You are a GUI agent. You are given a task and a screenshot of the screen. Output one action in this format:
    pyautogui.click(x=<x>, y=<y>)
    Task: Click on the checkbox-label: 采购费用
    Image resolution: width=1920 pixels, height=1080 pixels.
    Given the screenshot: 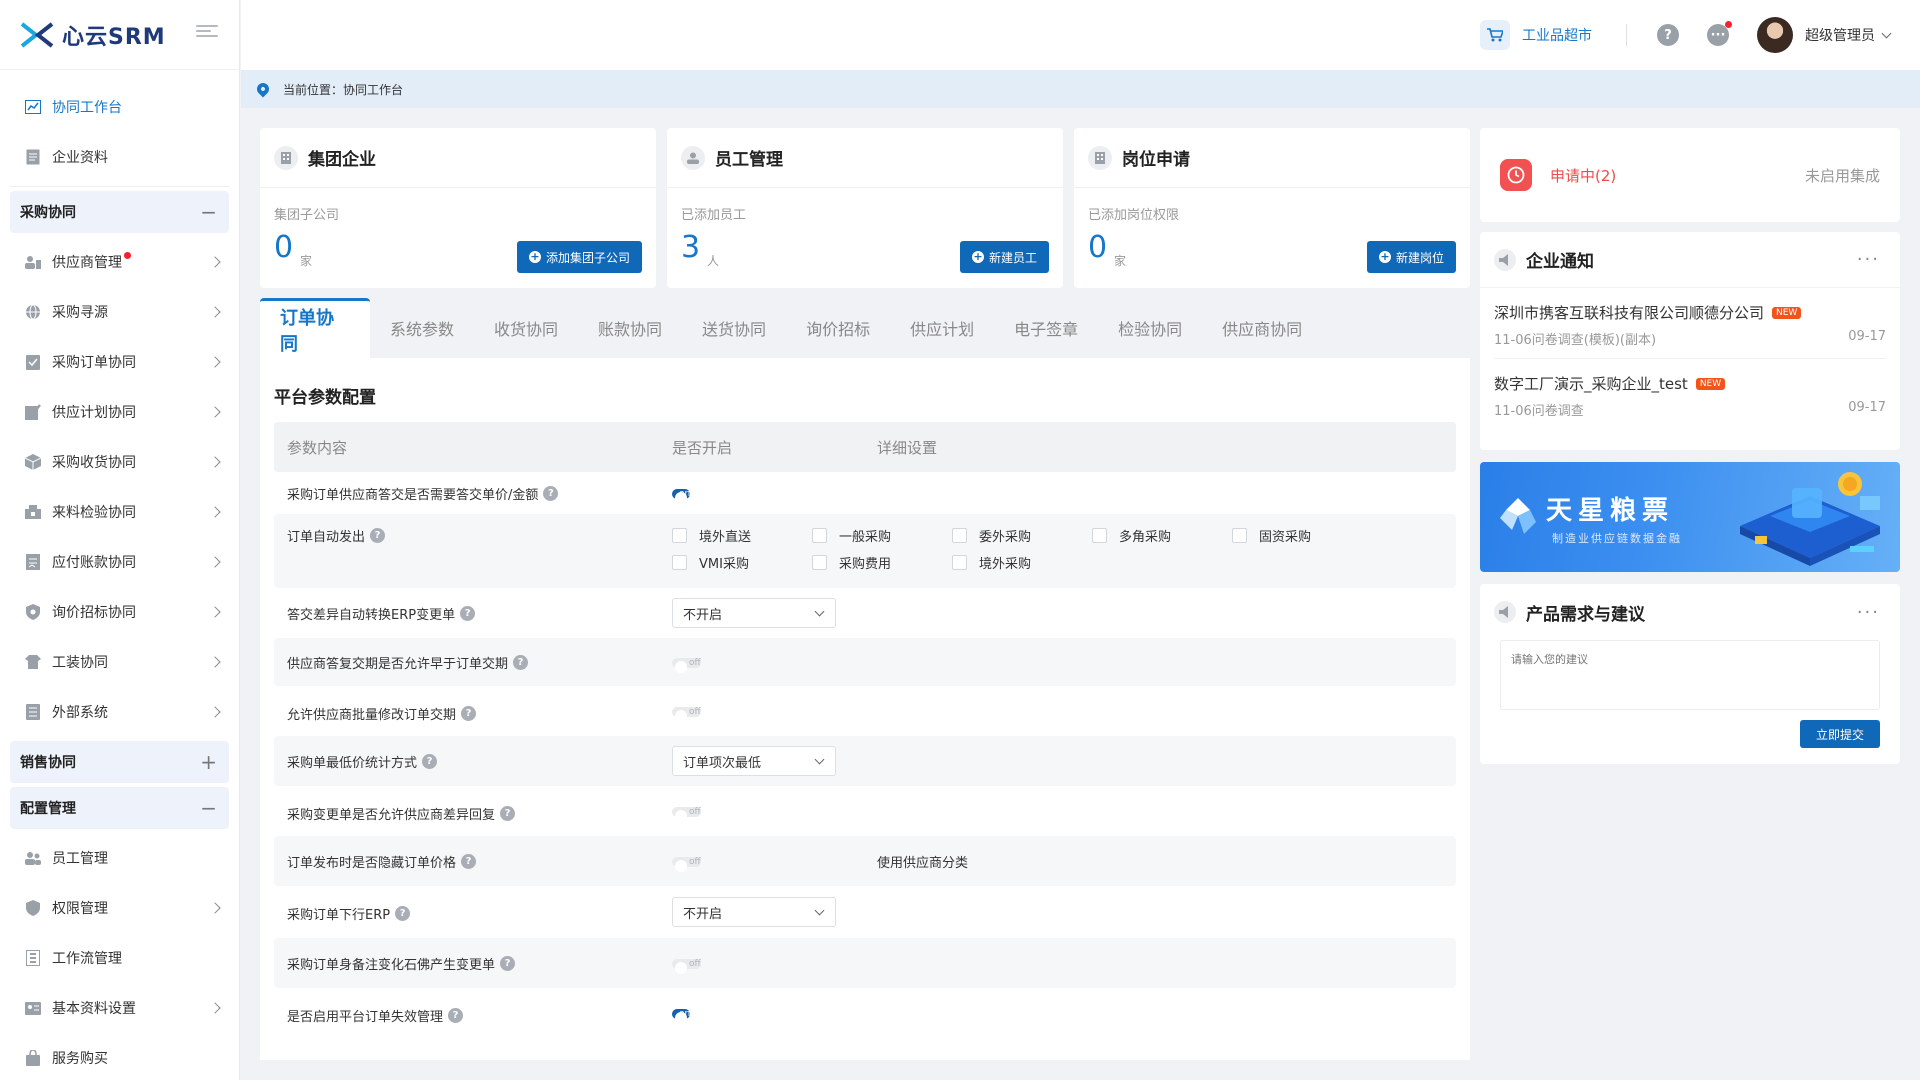 What is the action you would take?
    pyautogui.click(x=865, y=564)
    